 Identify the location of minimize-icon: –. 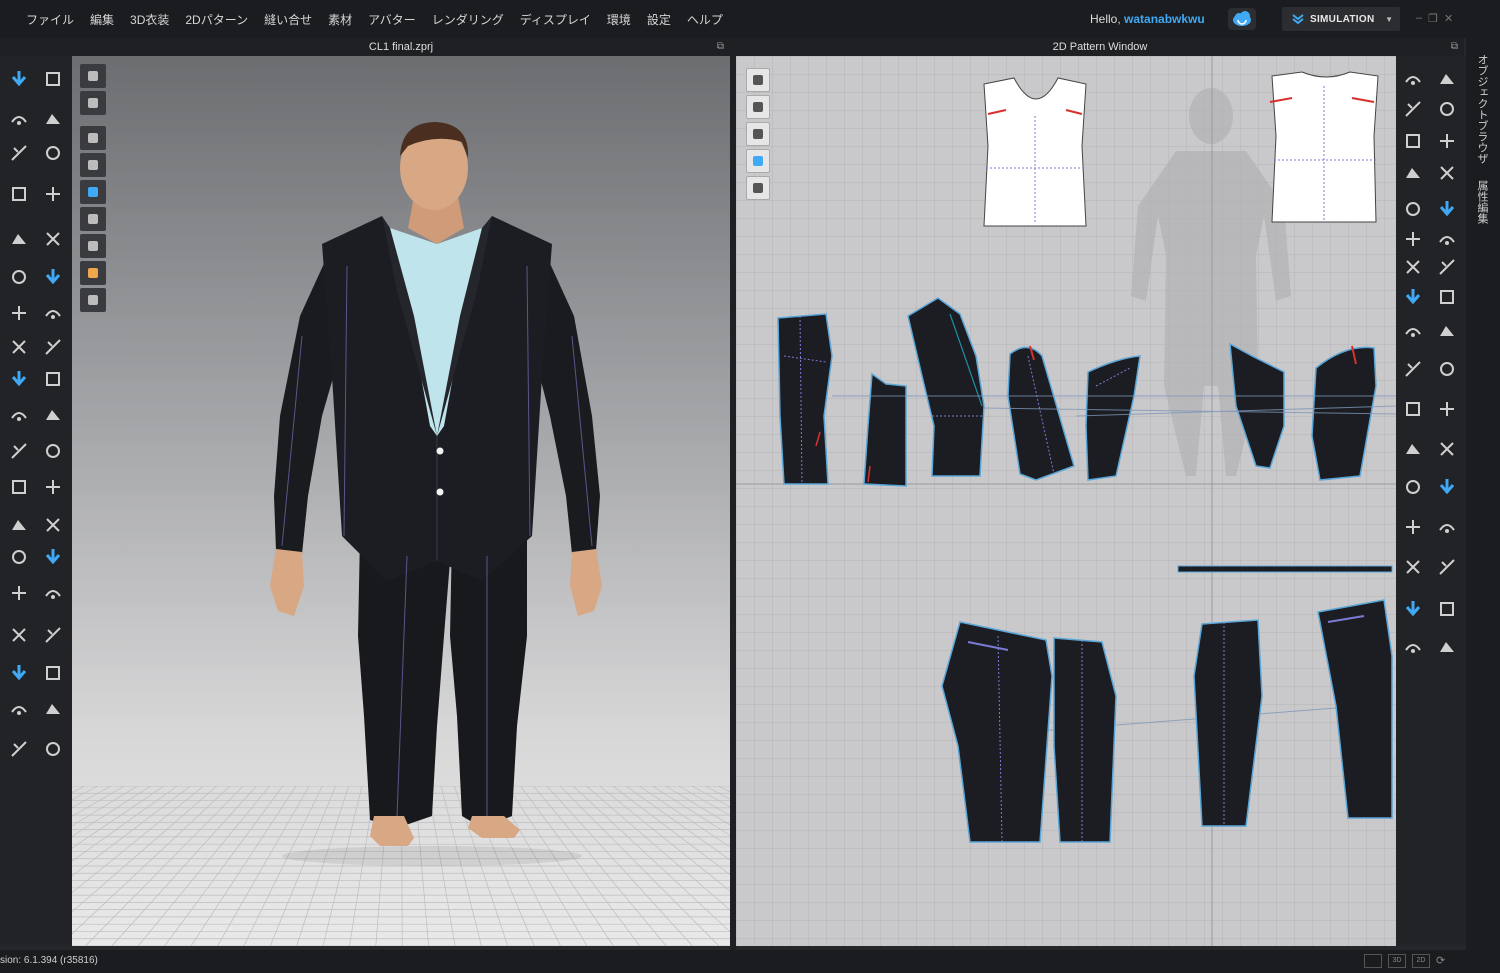
(1419, 18).